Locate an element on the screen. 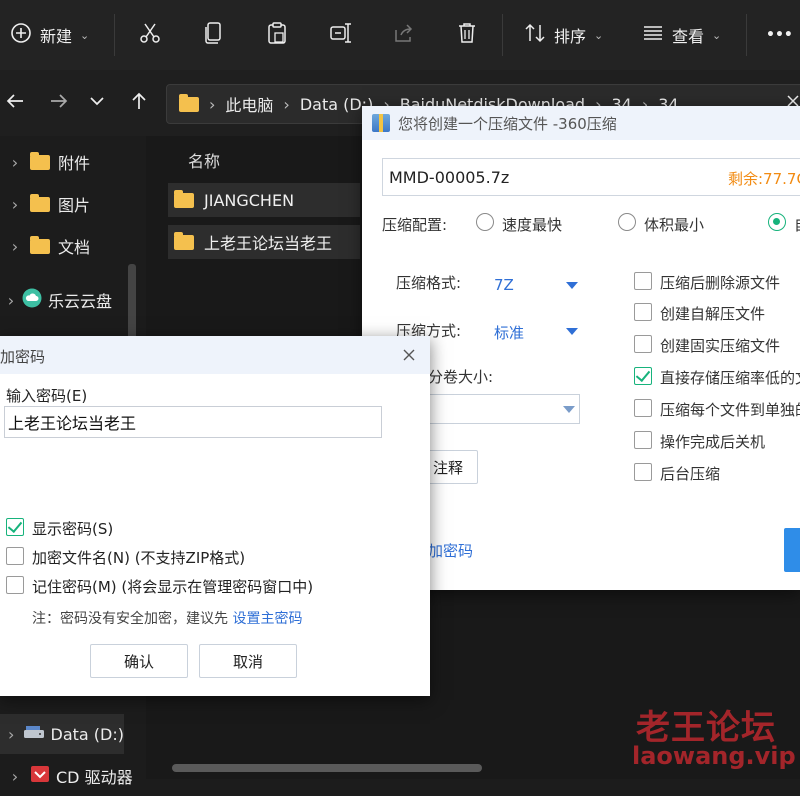 The width and height of the screenshot is (800, 796). split-size-select is located at coordinates (501, 409).